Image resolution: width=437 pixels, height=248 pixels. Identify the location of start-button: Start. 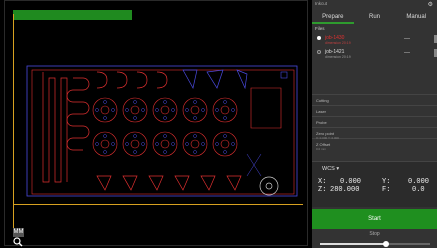
(374, 219).